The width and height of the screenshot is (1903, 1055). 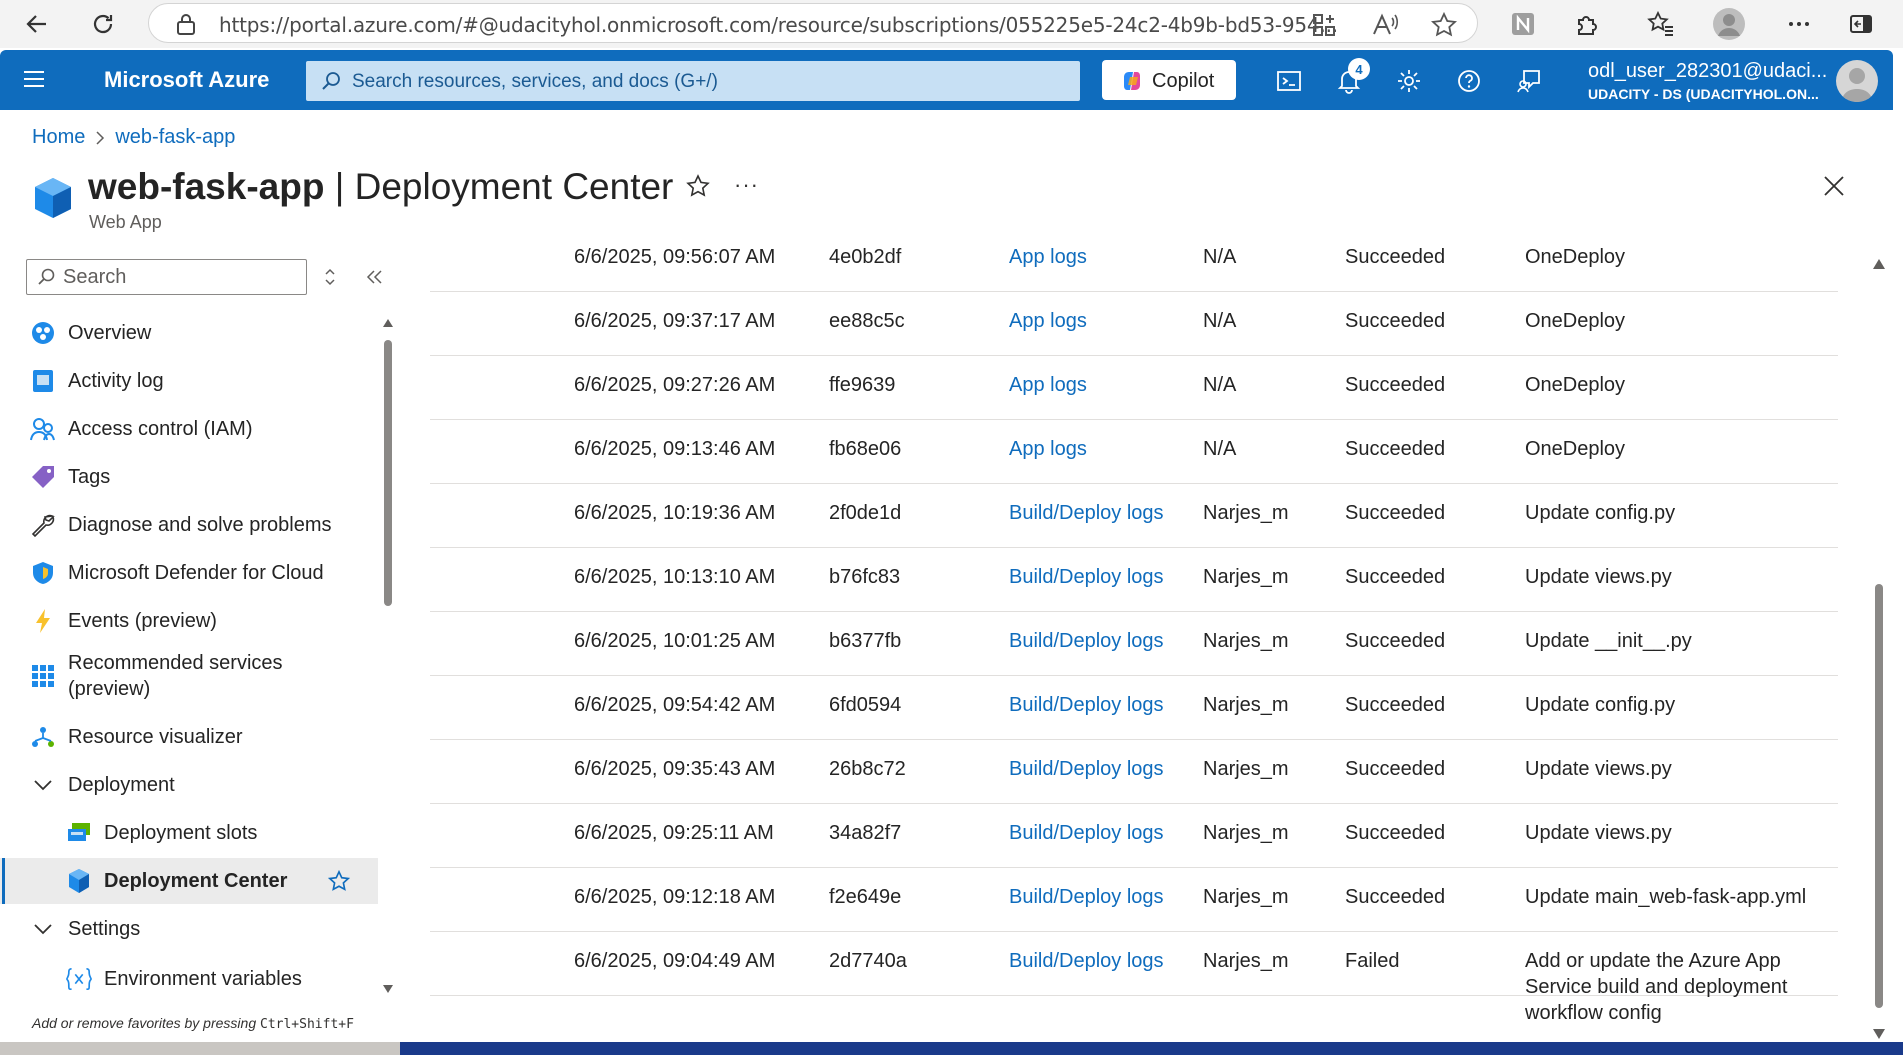 What do you see at coordinates (388, 656) in the screenshot?
I see `sidebar-scrollbar` at bounding box center [388, 656].